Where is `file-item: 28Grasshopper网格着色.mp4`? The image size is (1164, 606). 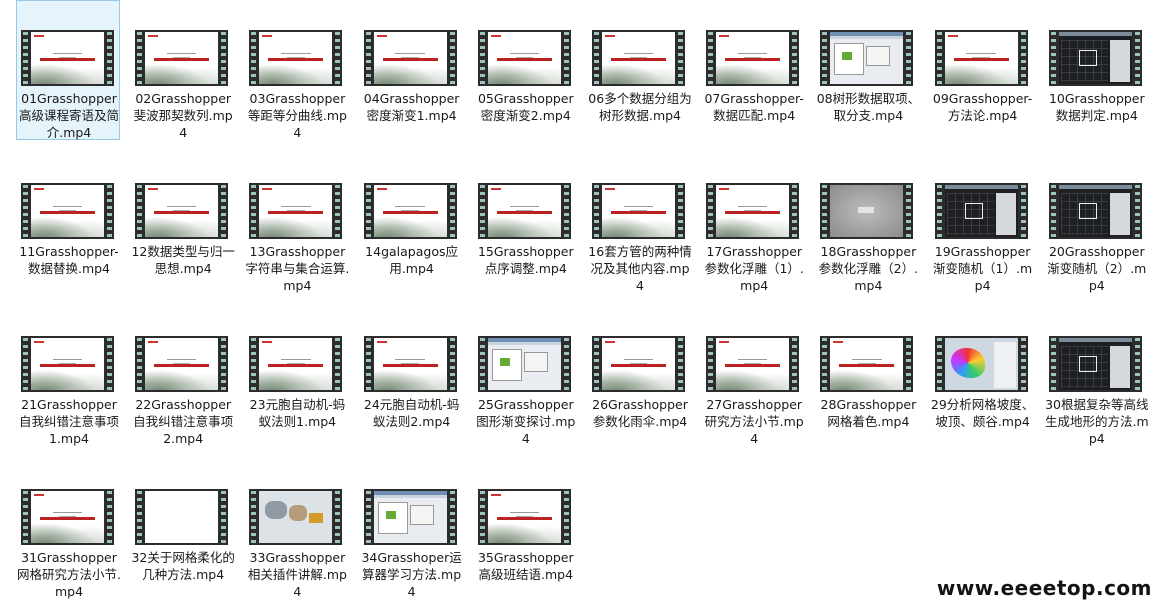
file-item: 28Grasshopper网格着色.mp4 is located at coordinates (867, 376).